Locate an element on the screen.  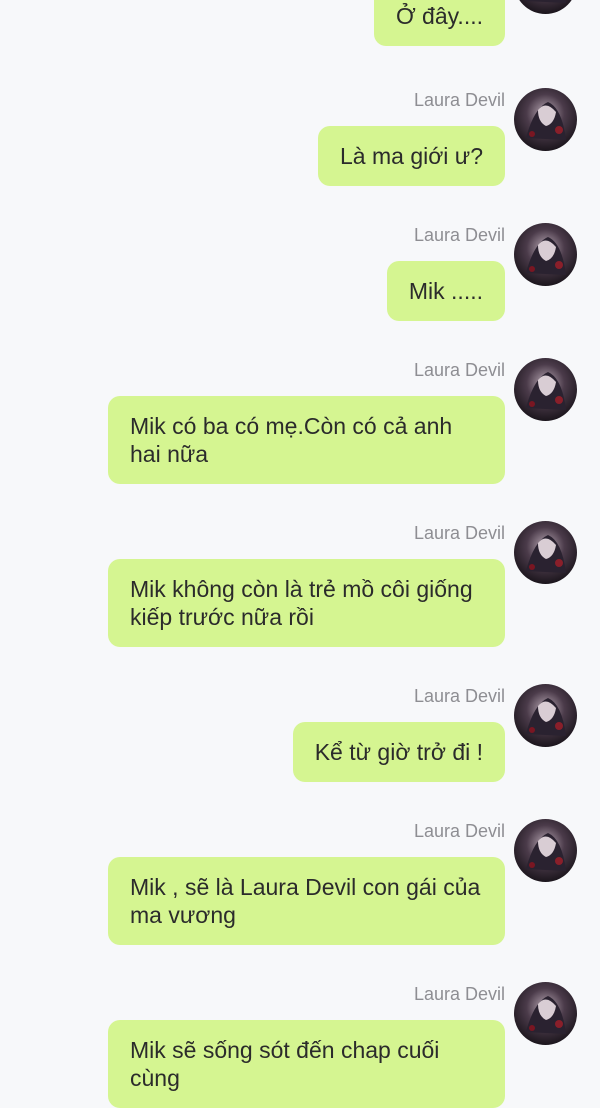
message-bubble: Mik sẽ sống sót đến chap cuối cùng is located at coordinates (306, 1064).